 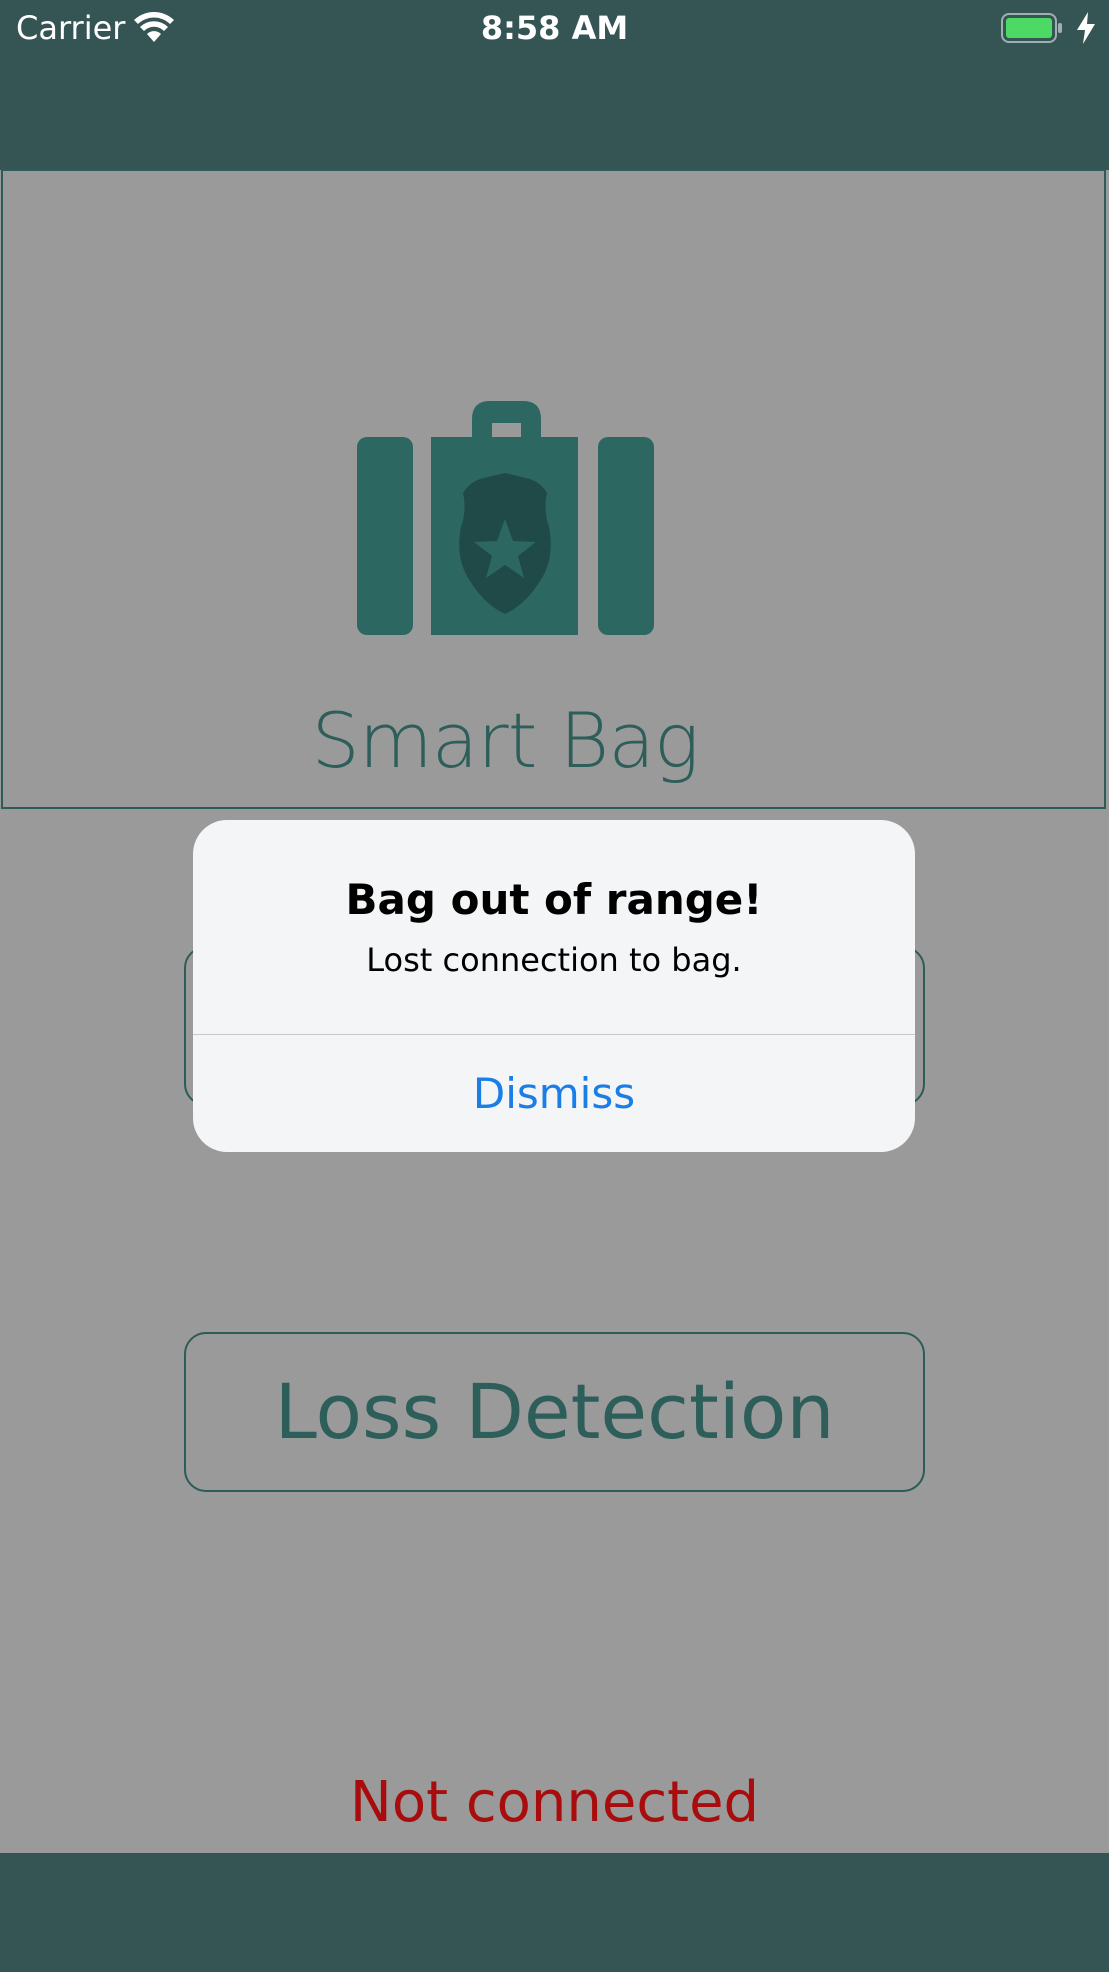 I want to click on status-bar: Carrier 8:58 AM, so click(x=554, y=28).